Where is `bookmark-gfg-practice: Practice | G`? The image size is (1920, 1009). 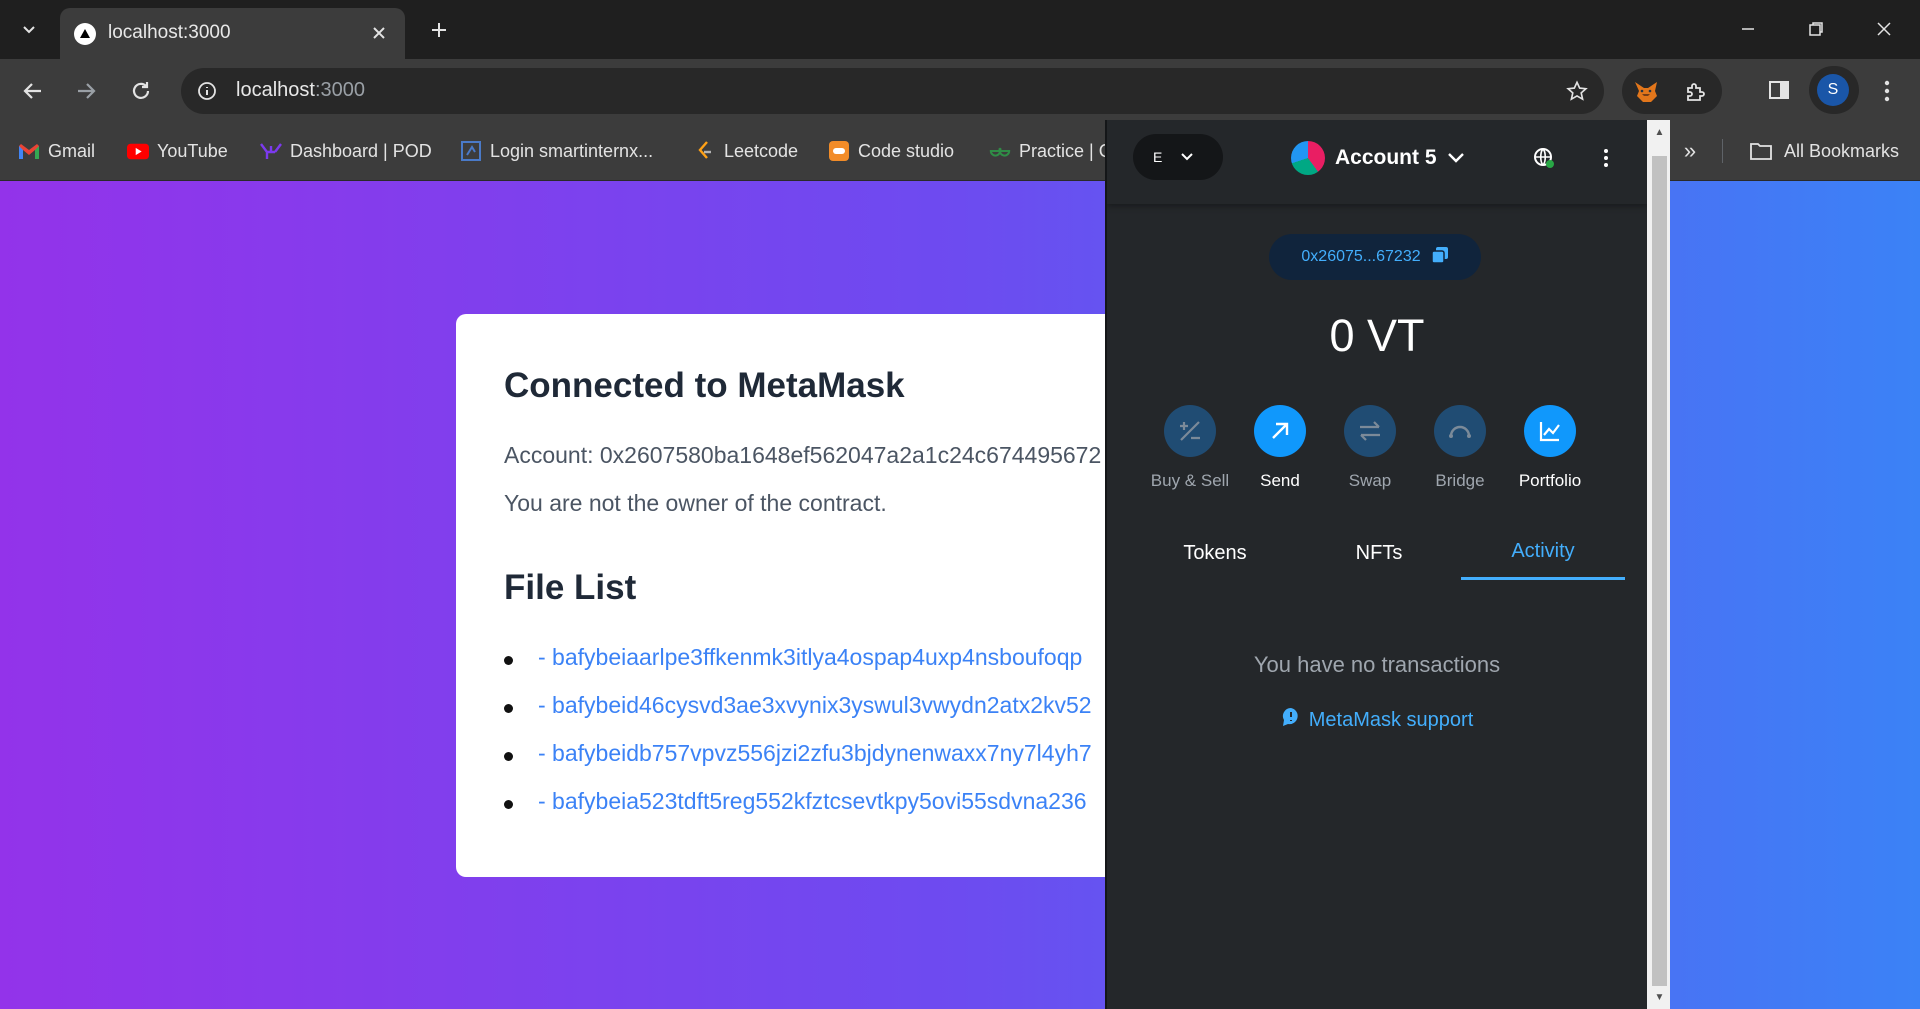 bookmark-gfg-practice: Practice | G is located at coordinates (1051, 151).